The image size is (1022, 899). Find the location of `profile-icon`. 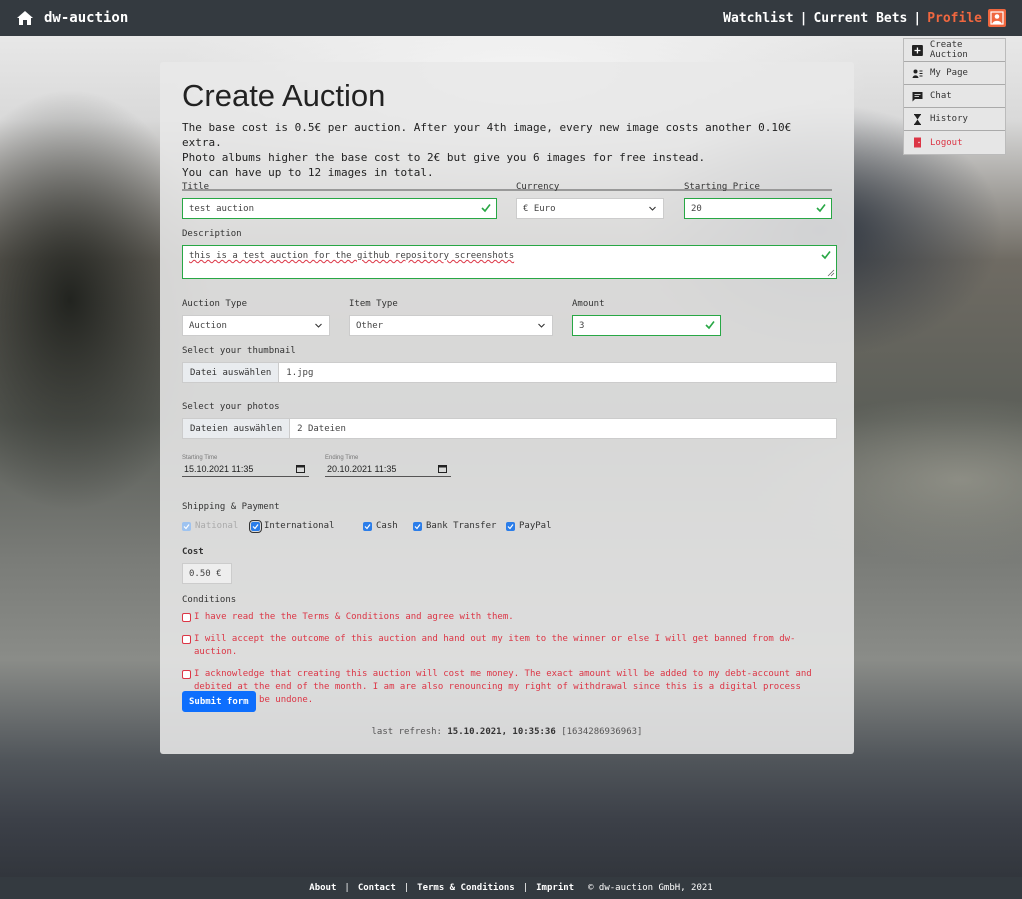

profile-icon is located at coordinates (997, 18).